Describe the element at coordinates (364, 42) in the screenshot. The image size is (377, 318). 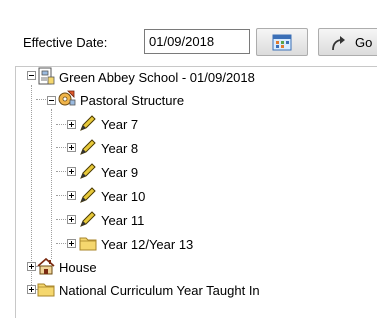
I see `go-label: Go` at that location.